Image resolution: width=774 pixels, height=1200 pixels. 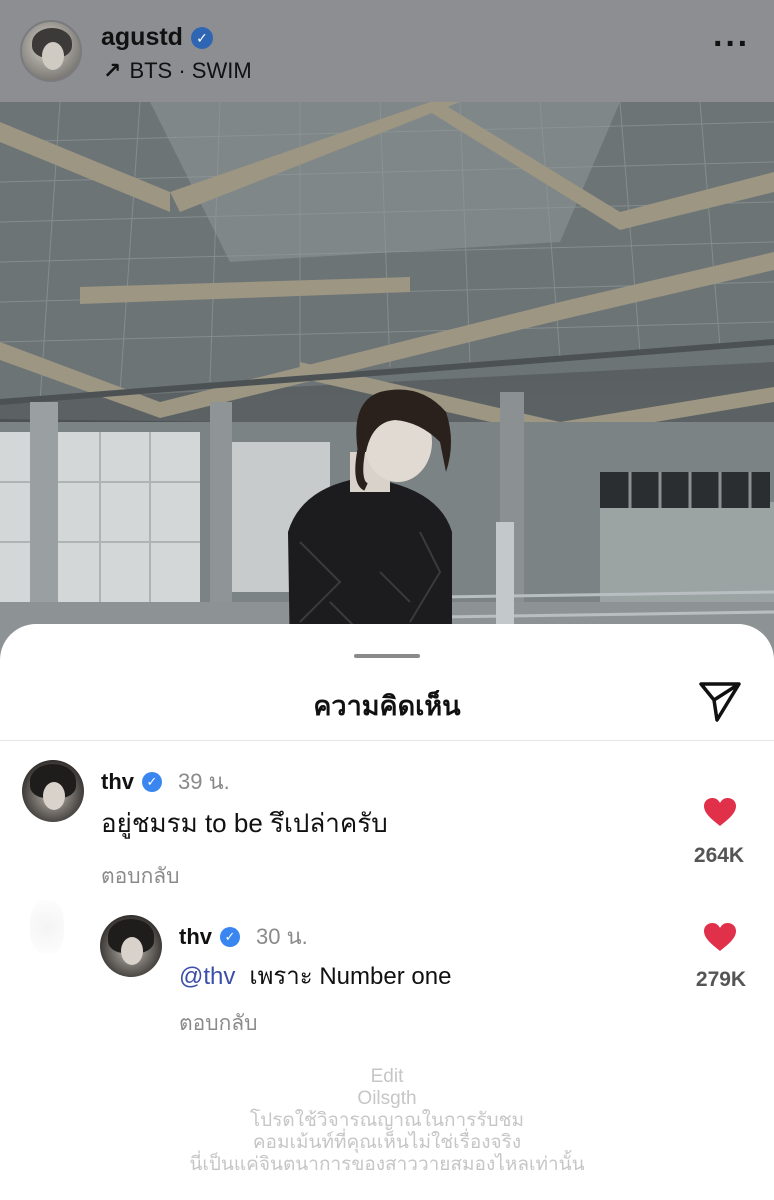 I want to click on reply-avatar, so click(x=131, y=946).